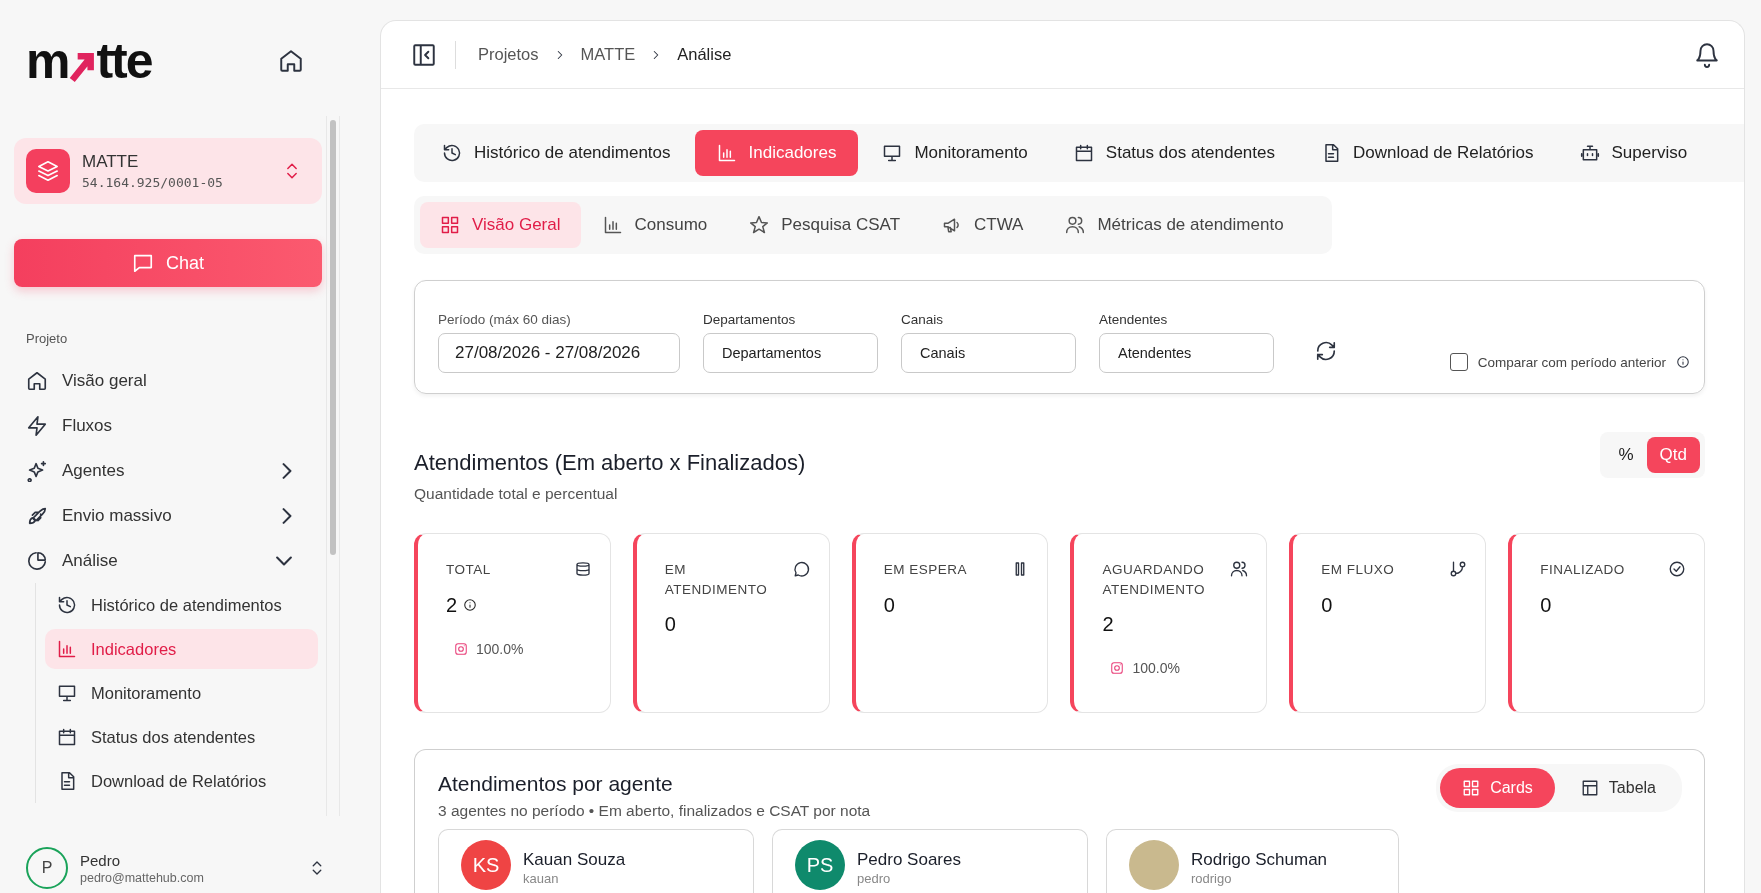 The width and height of the screenshot is (1761, 893). I want to click on stat-label: EM ATENDIMENTO, so click(716, 580).